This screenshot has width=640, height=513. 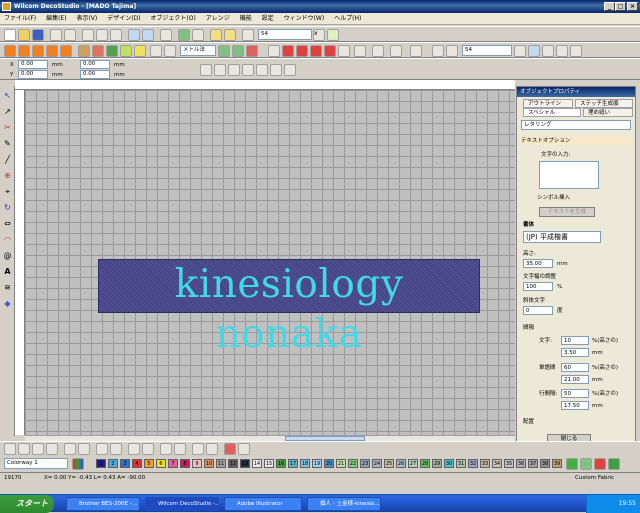 I want to click on text-tool-icon: A, so click(x=7, y=271).